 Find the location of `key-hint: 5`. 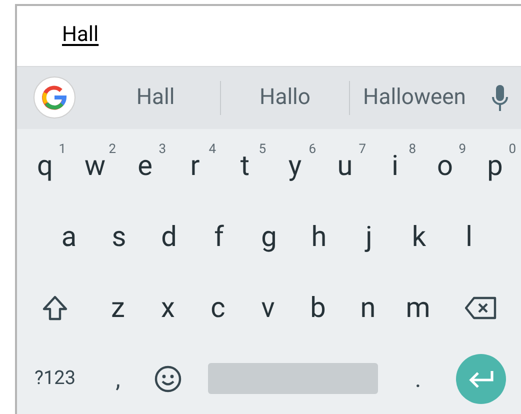

key-hint: 5 is located at coordinates (262, 150).